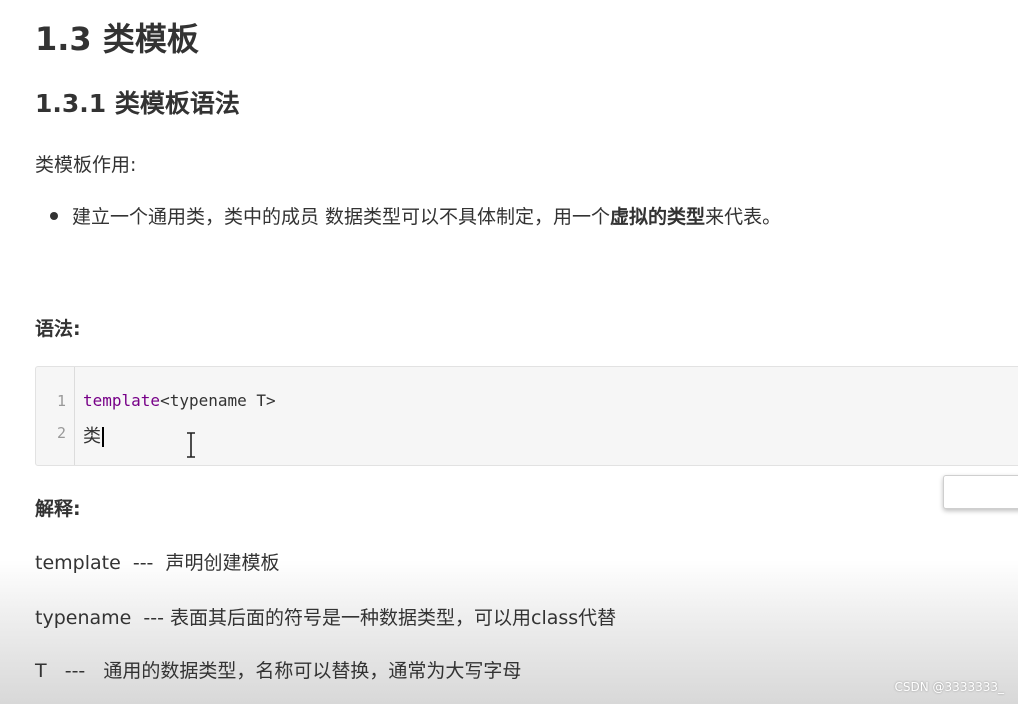 Image resolution: width=1018 pixels, height=704 pixels. I want to click on ibeam-cursor-icon, so click(191, 445).